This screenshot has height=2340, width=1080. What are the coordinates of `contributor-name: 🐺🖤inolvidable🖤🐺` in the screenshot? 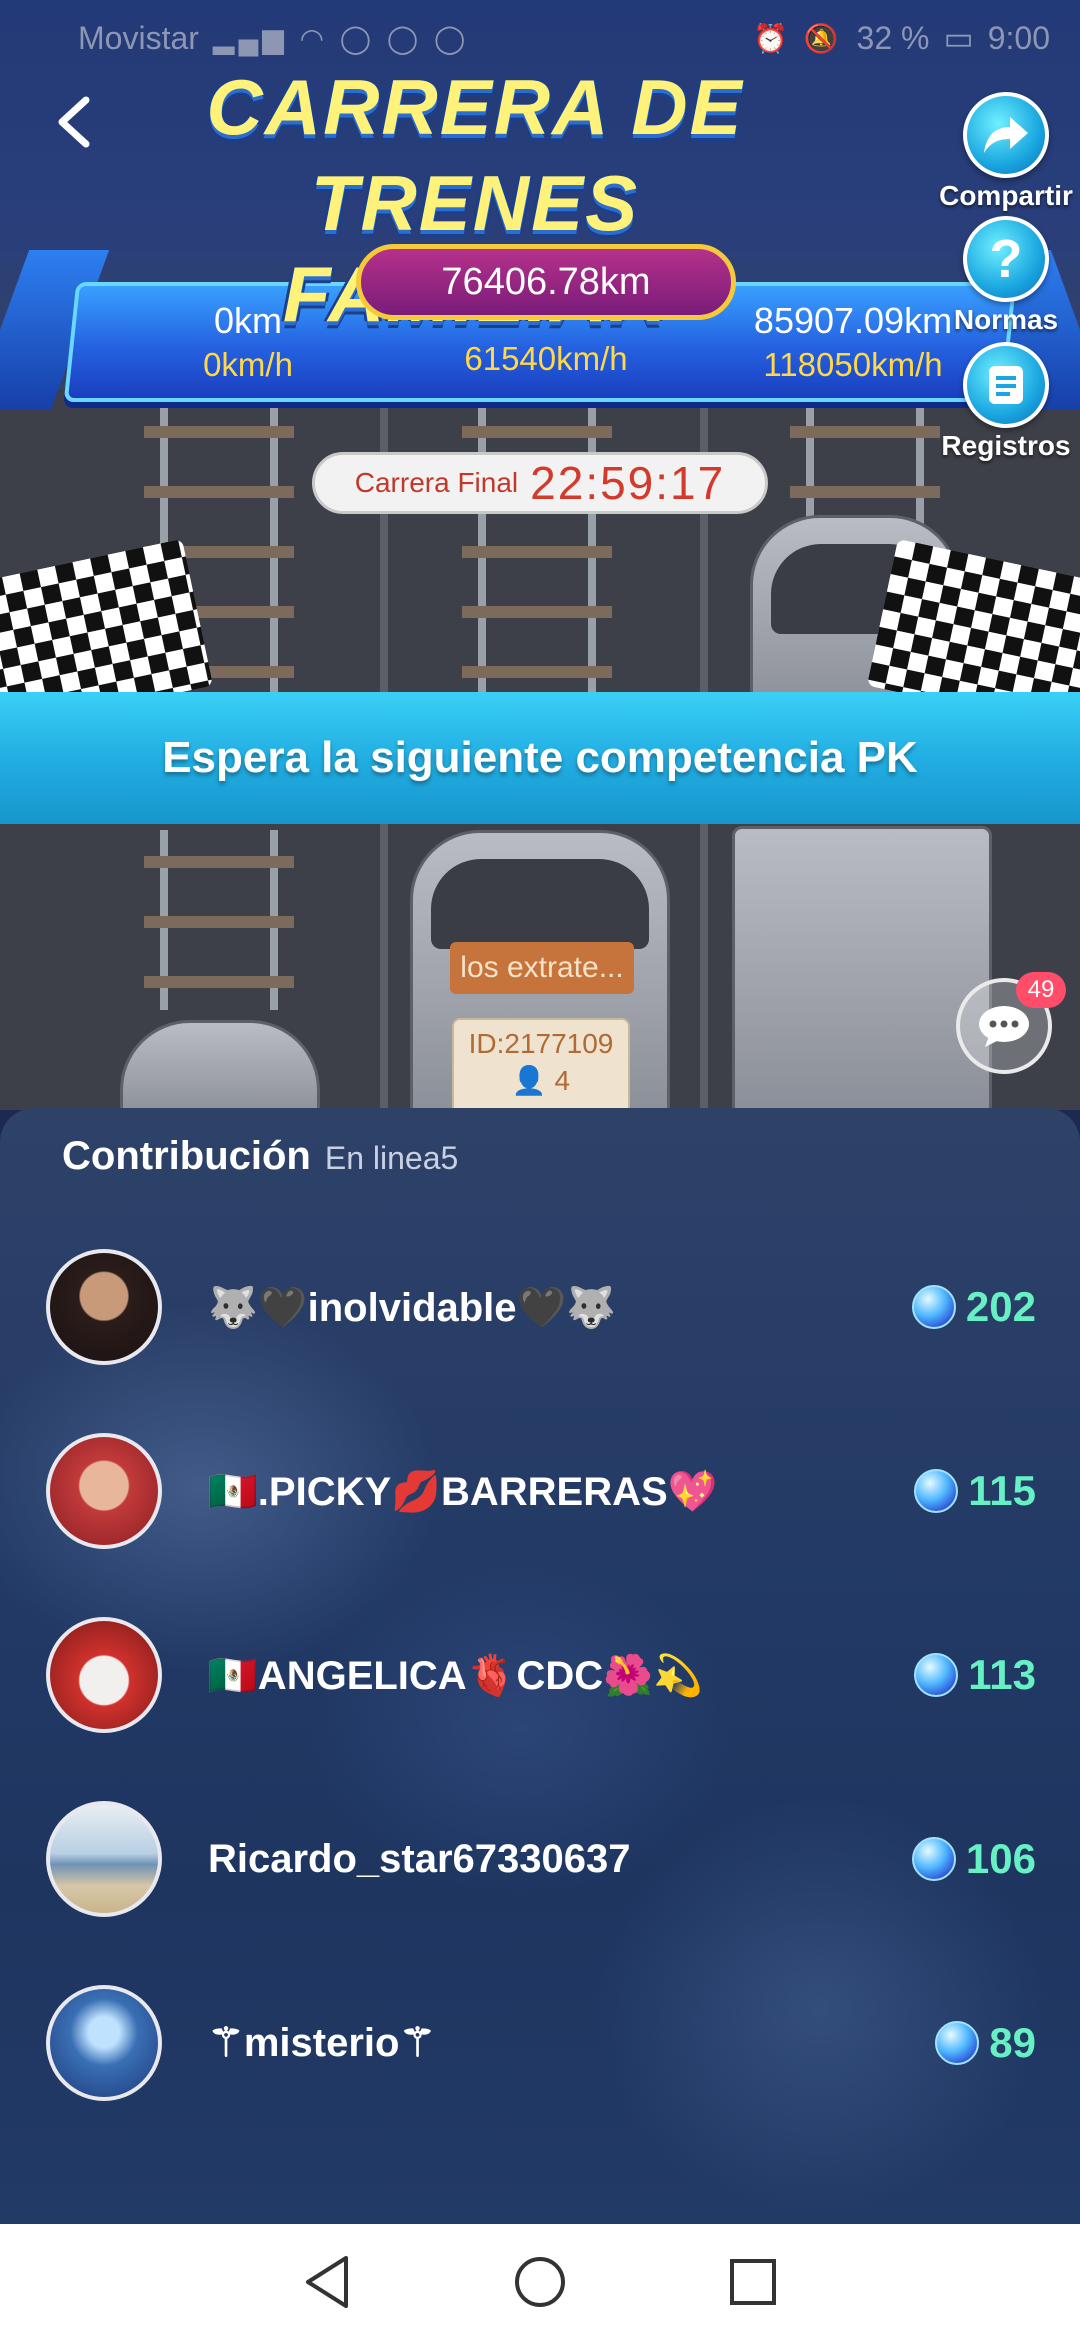 It's located at (412, 1307).